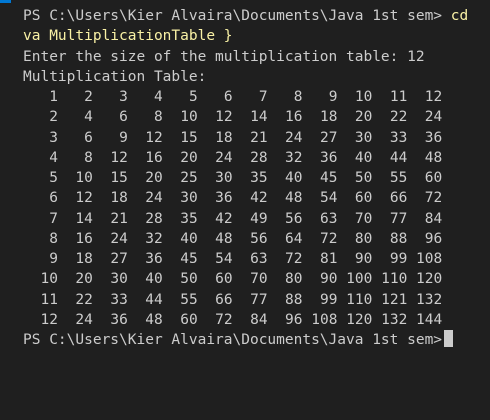 This screenshot has width=490, height=420. I want to click on table-row: 4 8 12 16 20 24 28 32 36 40 44 48, so click(256, 158).